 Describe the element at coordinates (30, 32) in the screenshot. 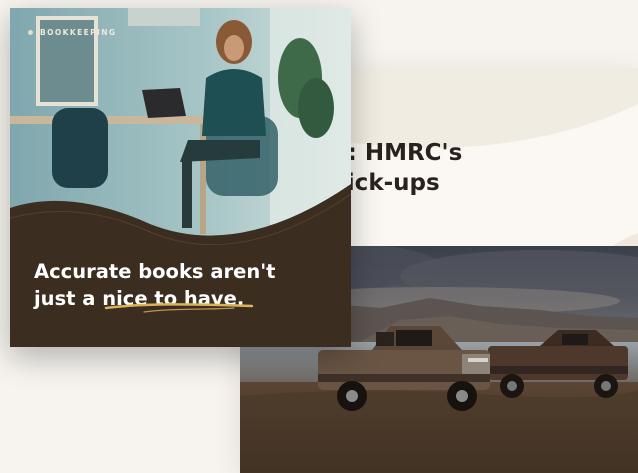

I see `bullet-dot-icon` at that location.